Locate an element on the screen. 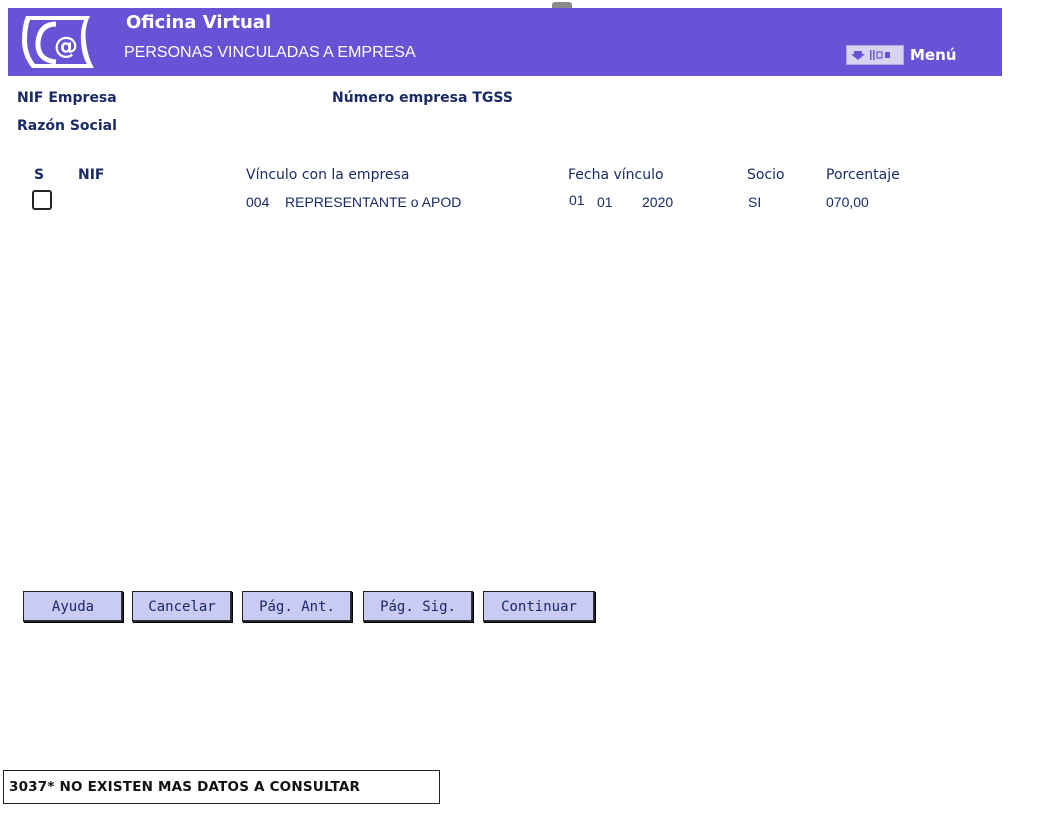 The height and width of the screenshot is (813, 1052). logo-icon: @ is located at coordinates (58, 42).